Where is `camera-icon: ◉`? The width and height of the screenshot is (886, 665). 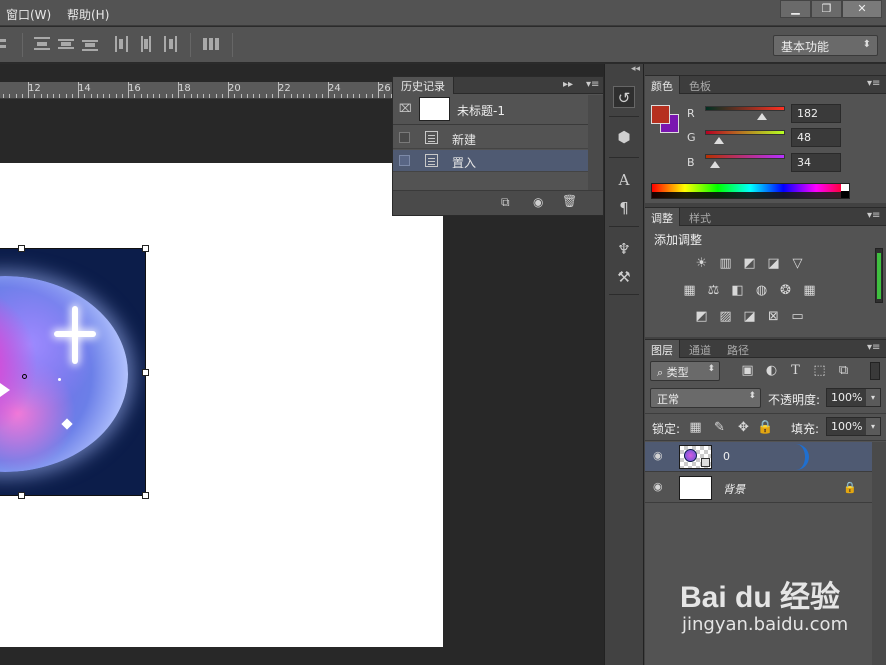 camera-icon: ◉ is located at coordinates (538, 202).